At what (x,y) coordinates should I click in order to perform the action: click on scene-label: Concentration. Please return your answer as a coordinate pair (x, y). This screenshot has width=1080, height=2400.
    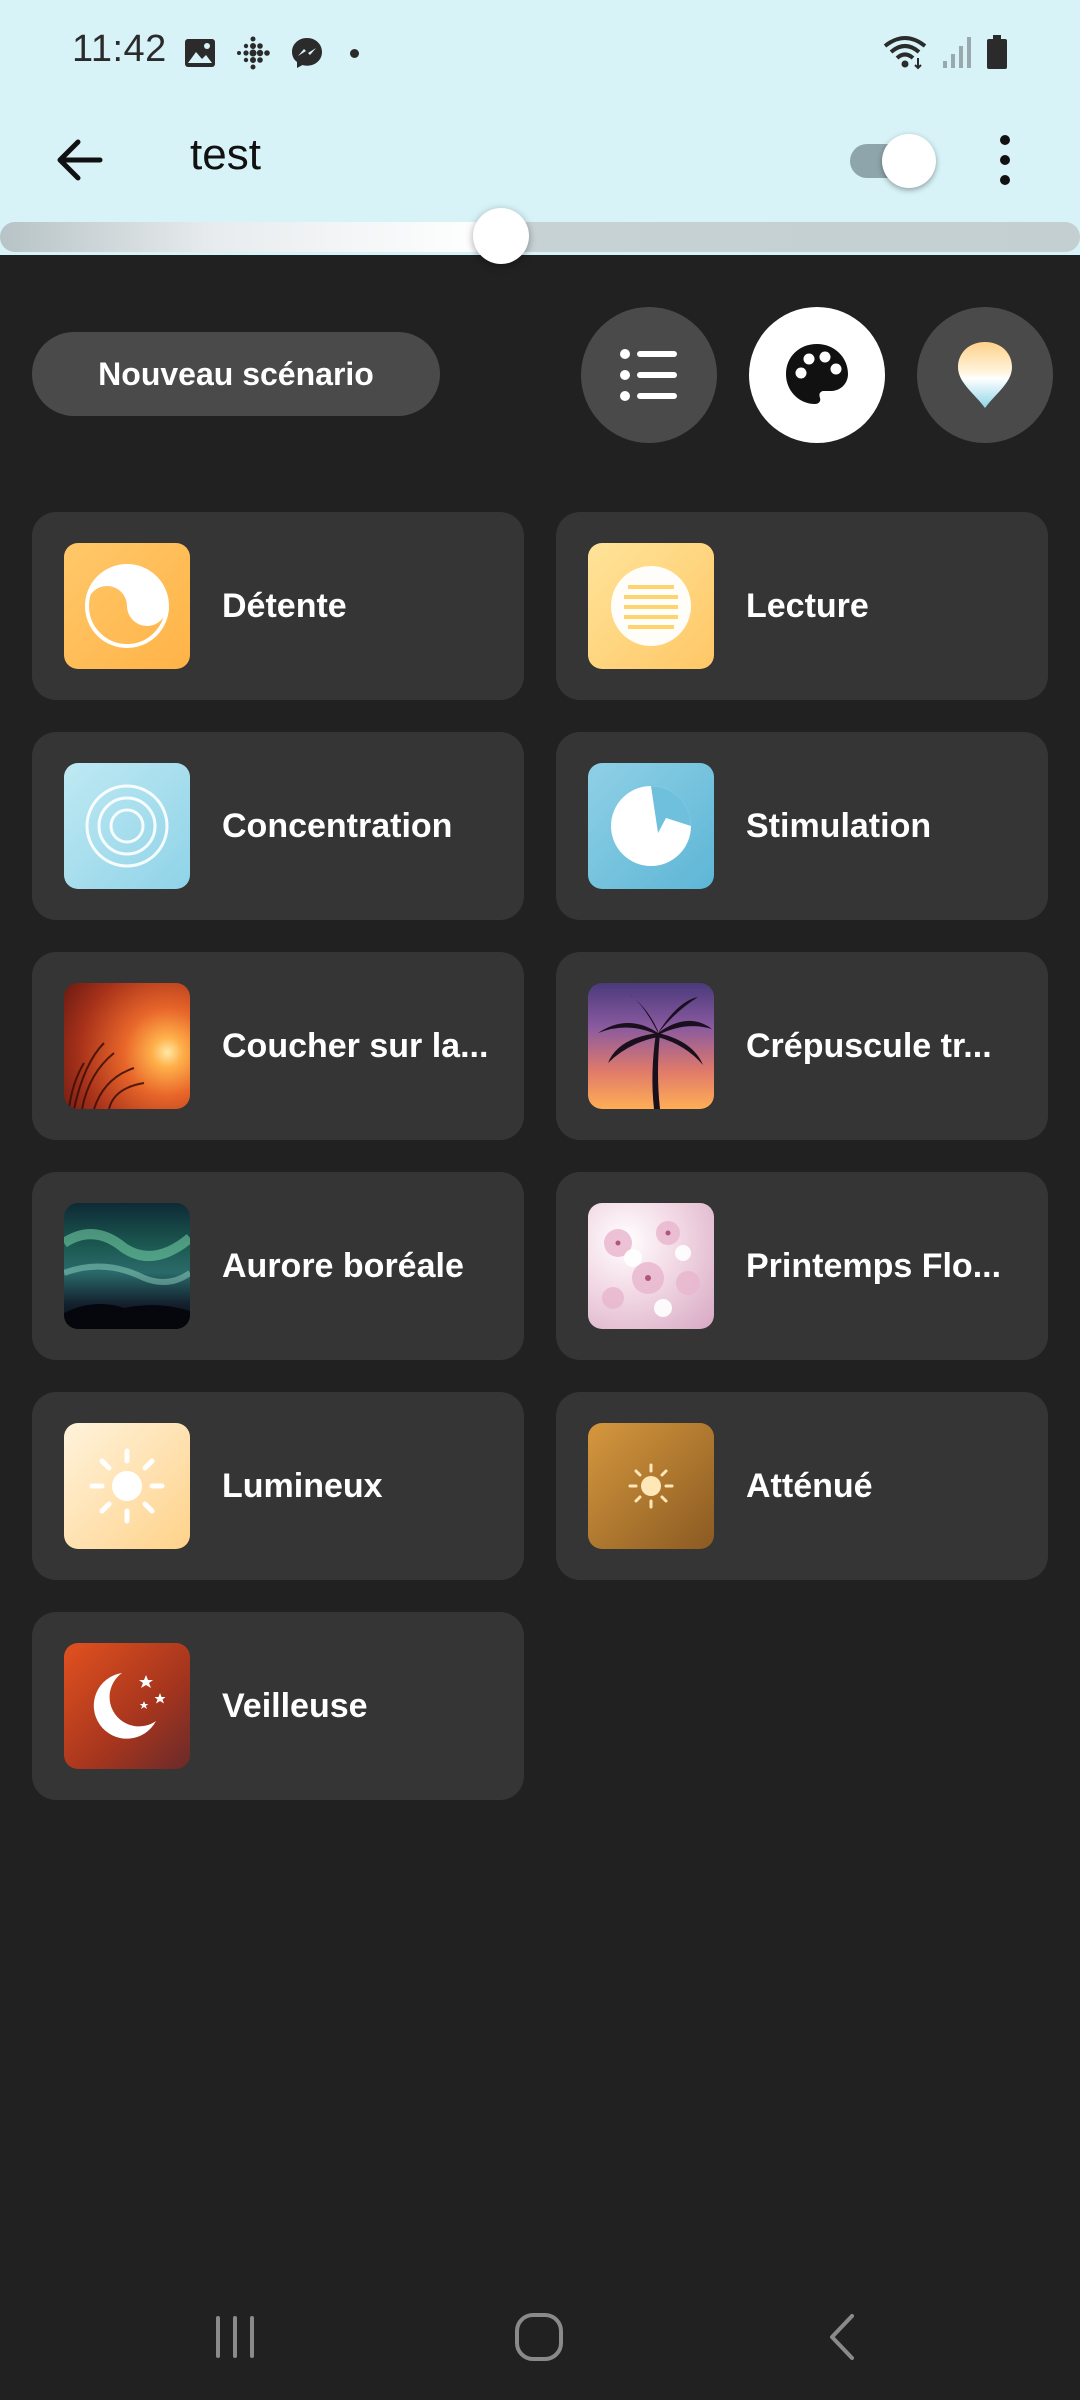
    Looking at the image, I should click on (337, 825).